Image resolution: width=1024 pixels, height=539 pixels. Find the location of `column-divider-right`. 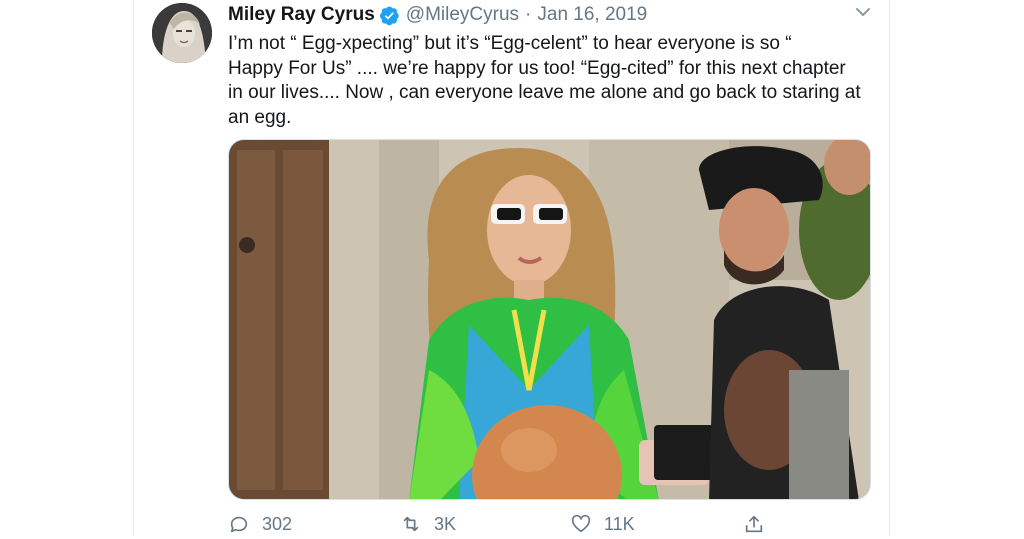

column-divider-right is located at coordinates (889, 268).